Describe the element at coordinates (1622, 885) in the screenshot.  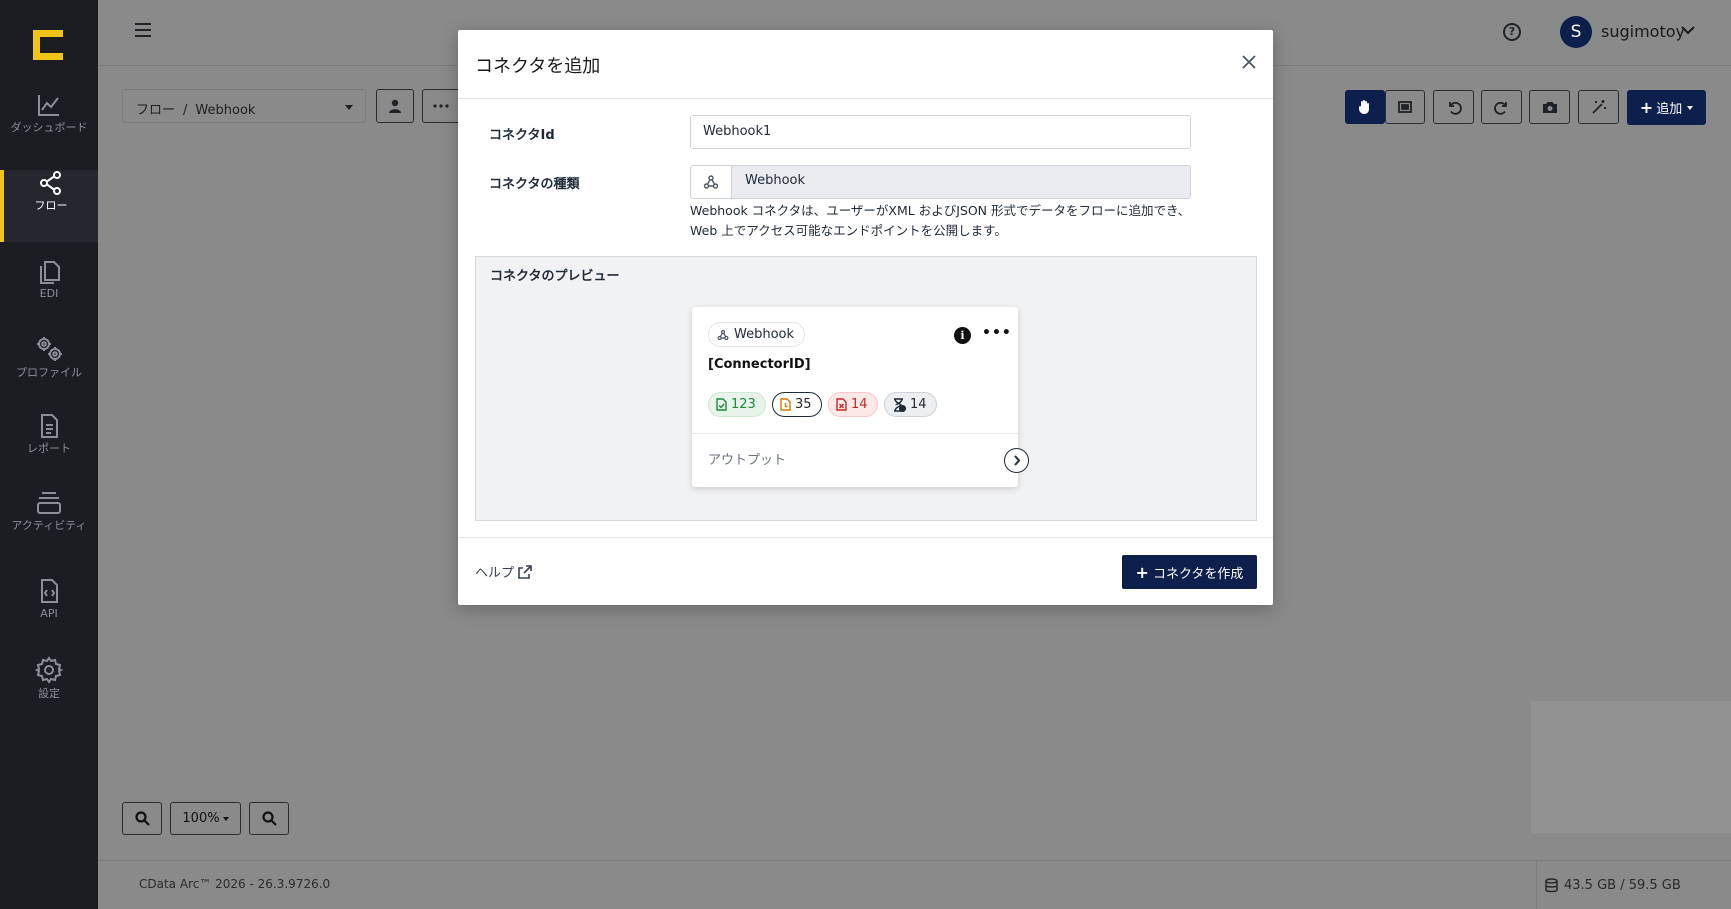
I see `storage-text: 43.5 GB / 59.5 GB` at that location.